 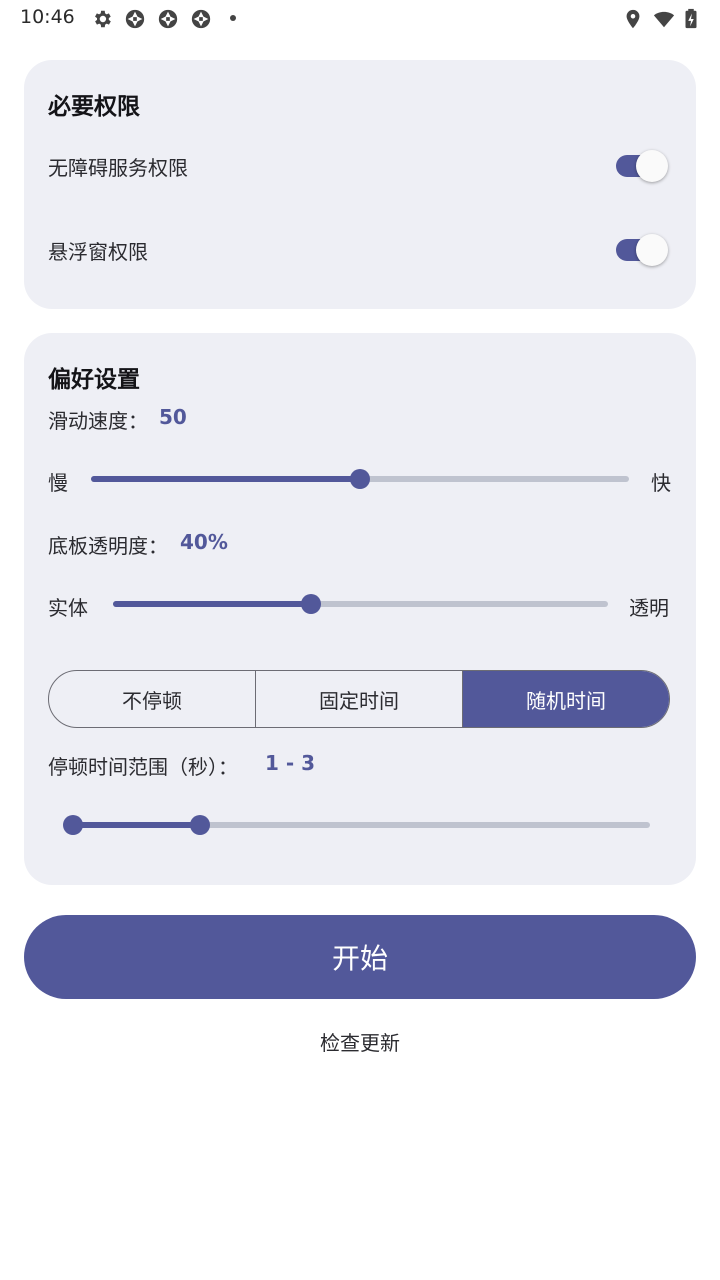 What do you see at coordinates (661, 483) in the screenshot?
I see `speed-max-label: 快` at bounding box center [661, 483].